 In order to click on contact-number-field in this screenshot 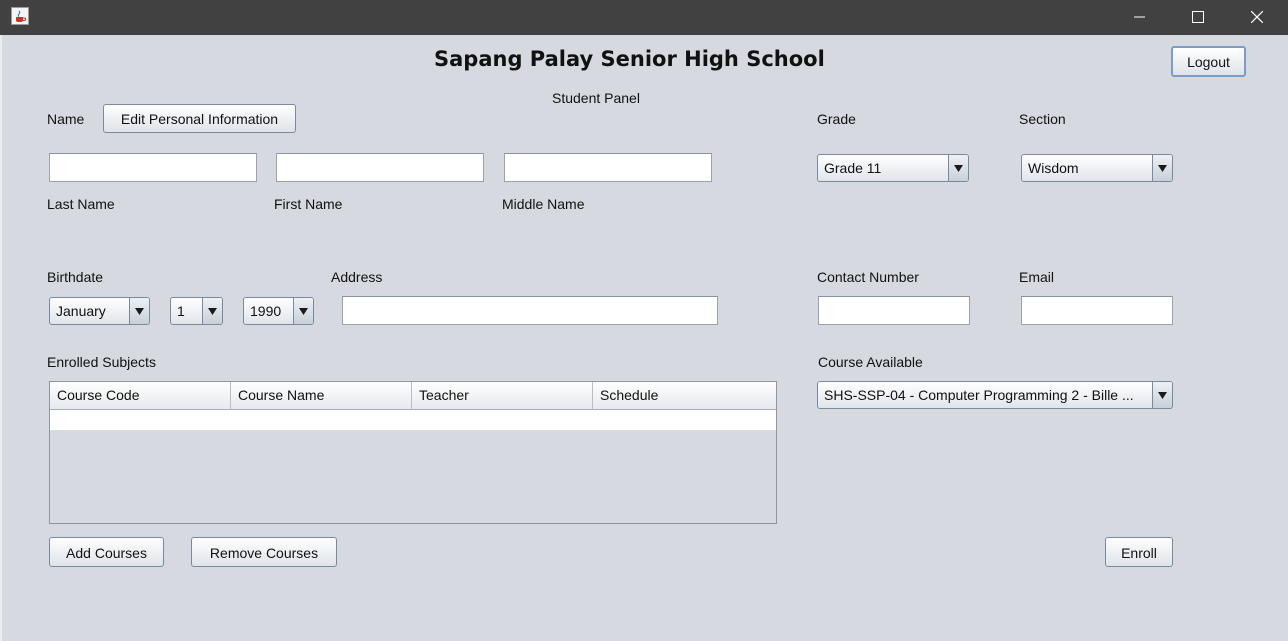, I will do `click(894, 310)`.